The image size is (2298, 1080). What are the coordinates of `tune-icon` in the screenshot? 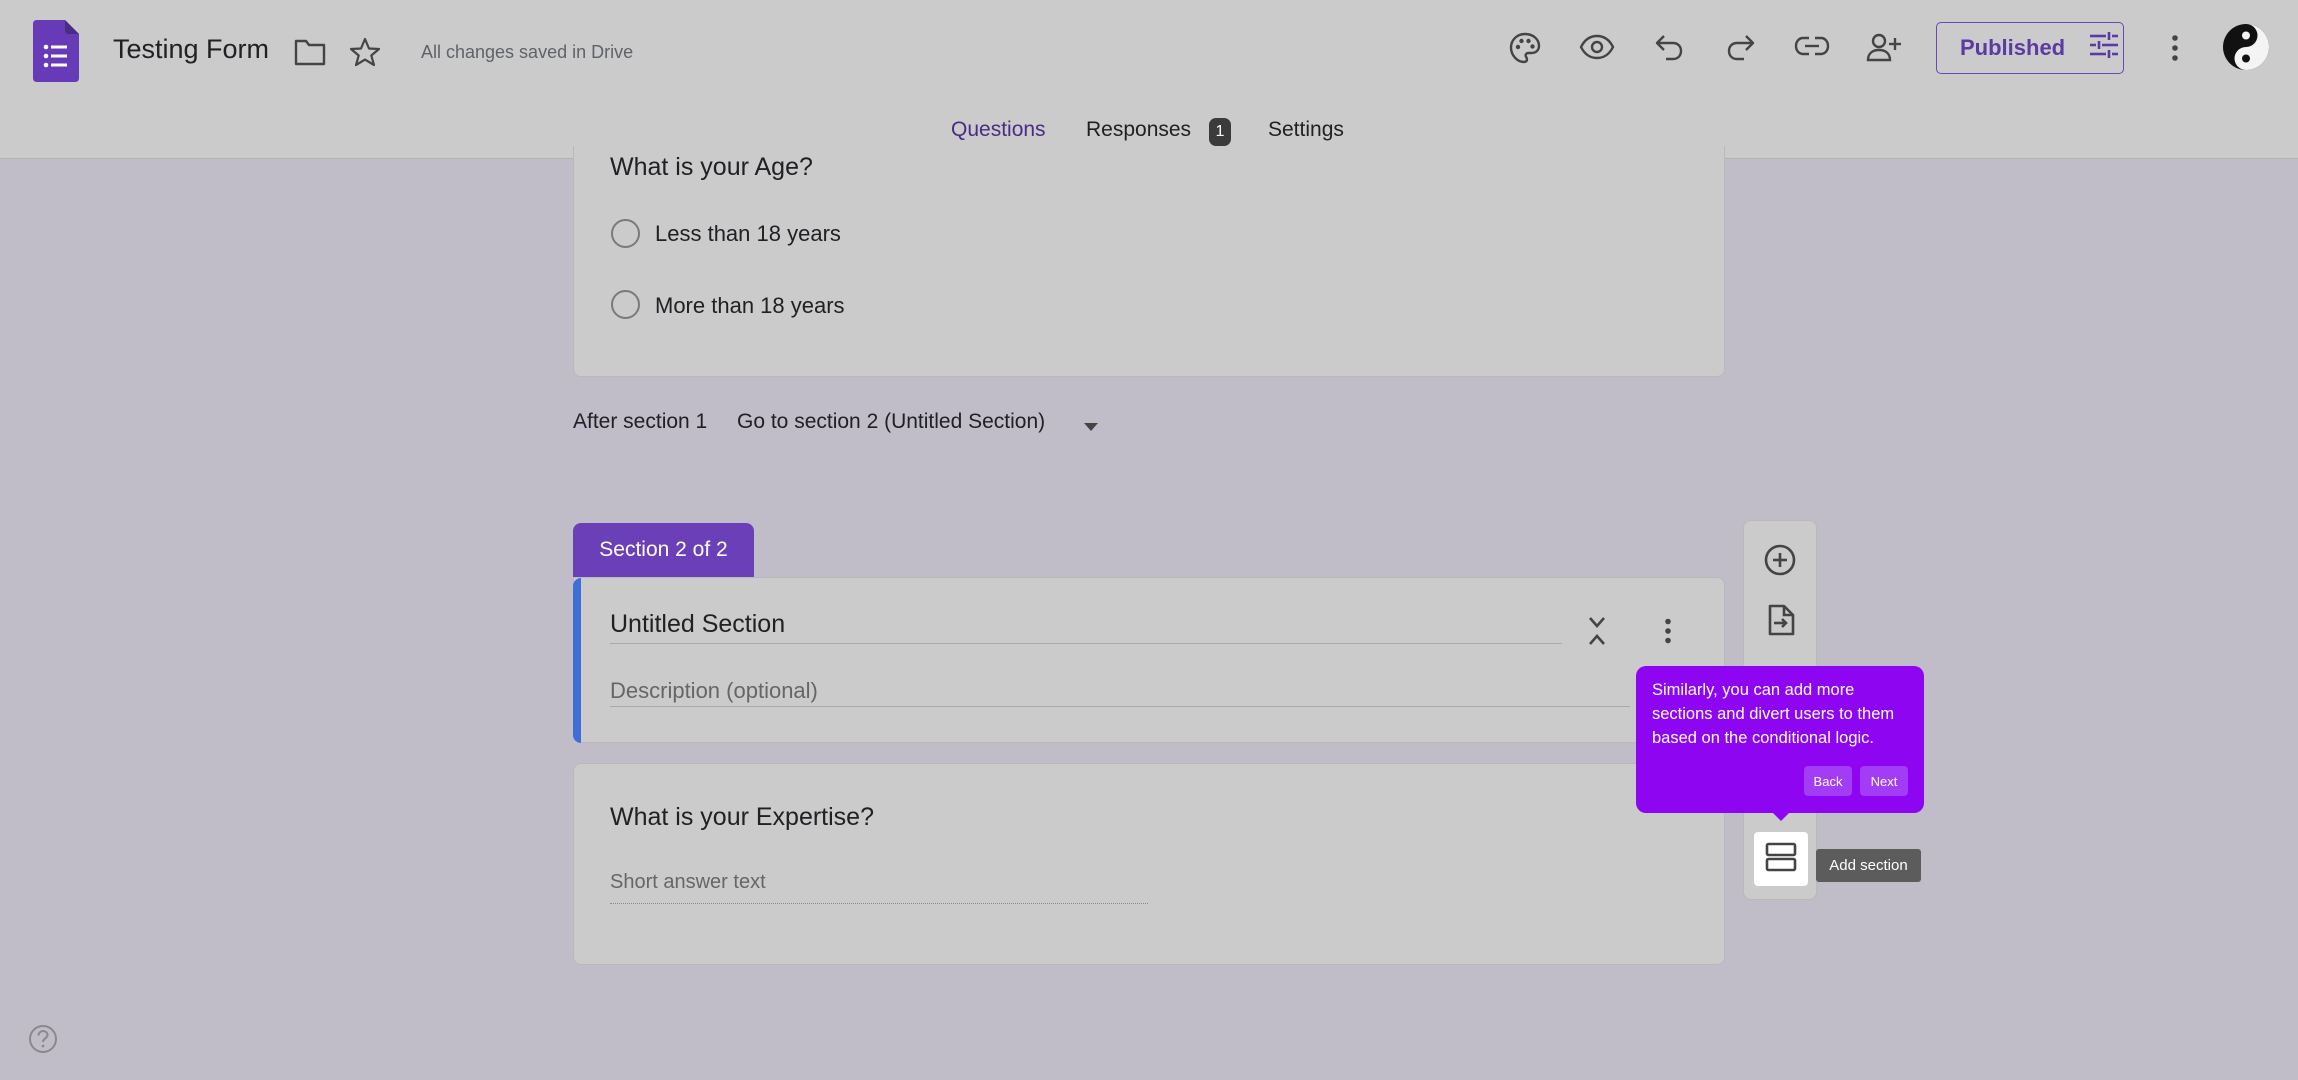 It's located at (2104, 48).